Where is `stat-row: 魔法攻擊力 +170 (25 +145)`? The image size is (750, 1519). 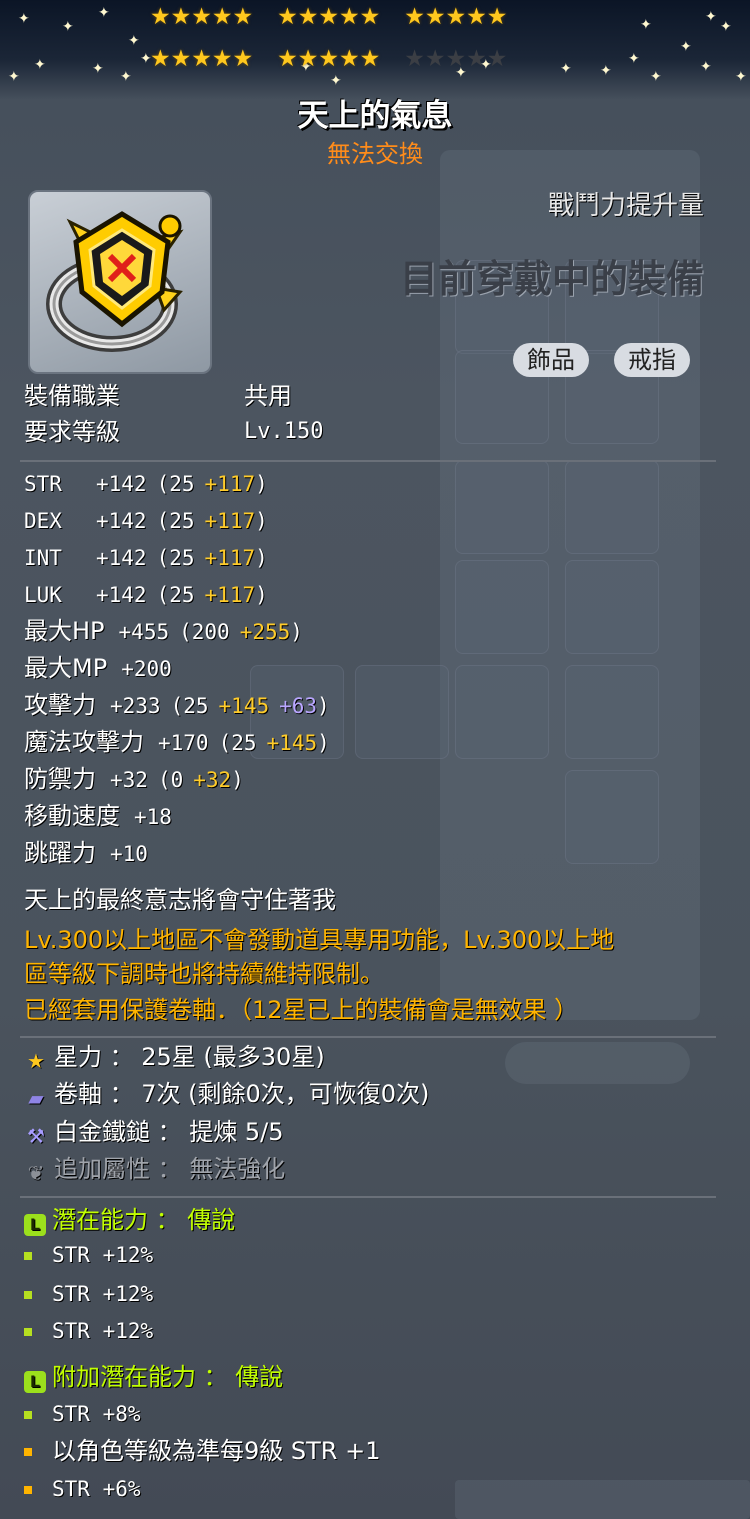 stat-row: 魔法攻擊力 +170 (25 +145) is located at coordinates (177, 742).